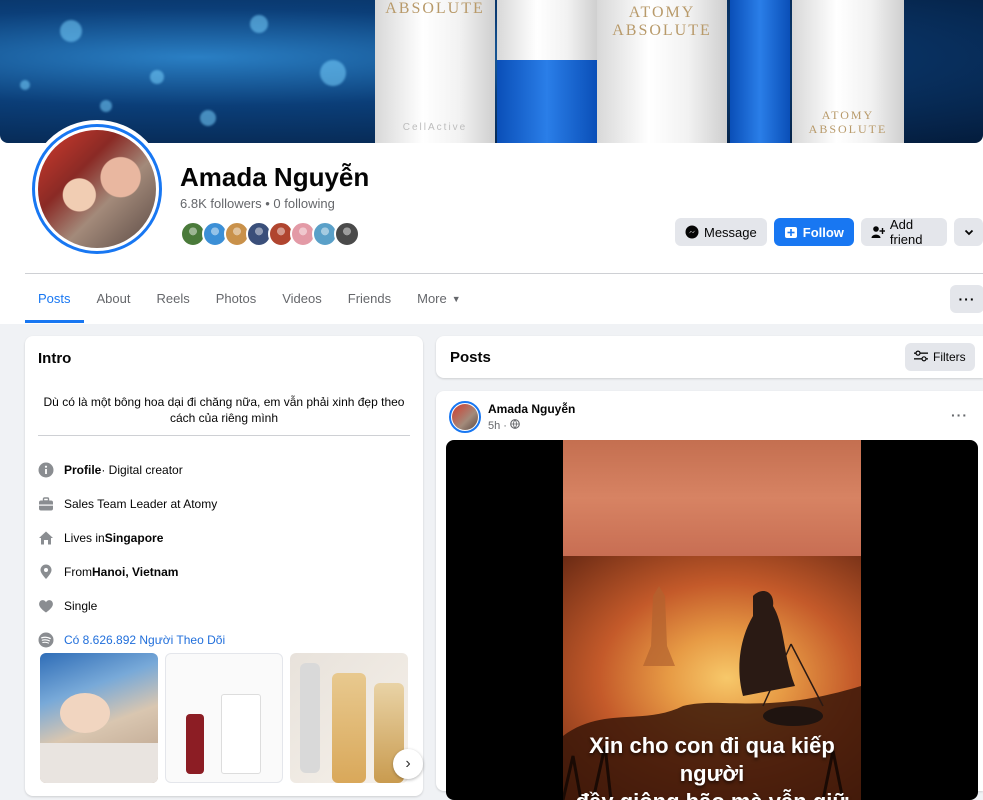 This screenshot has height=800, width=983. I want to click on add-friend-label: Add friend, so click(906, 232).